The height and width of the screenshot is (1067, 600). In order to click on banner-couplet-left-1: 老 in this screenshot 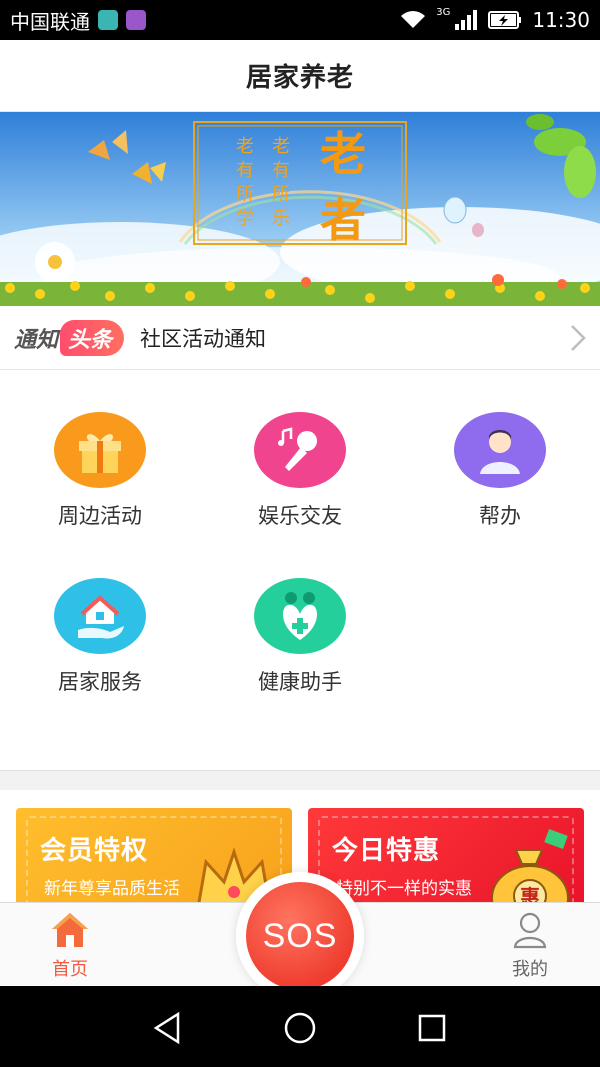, I will do `click(245, 146)`.